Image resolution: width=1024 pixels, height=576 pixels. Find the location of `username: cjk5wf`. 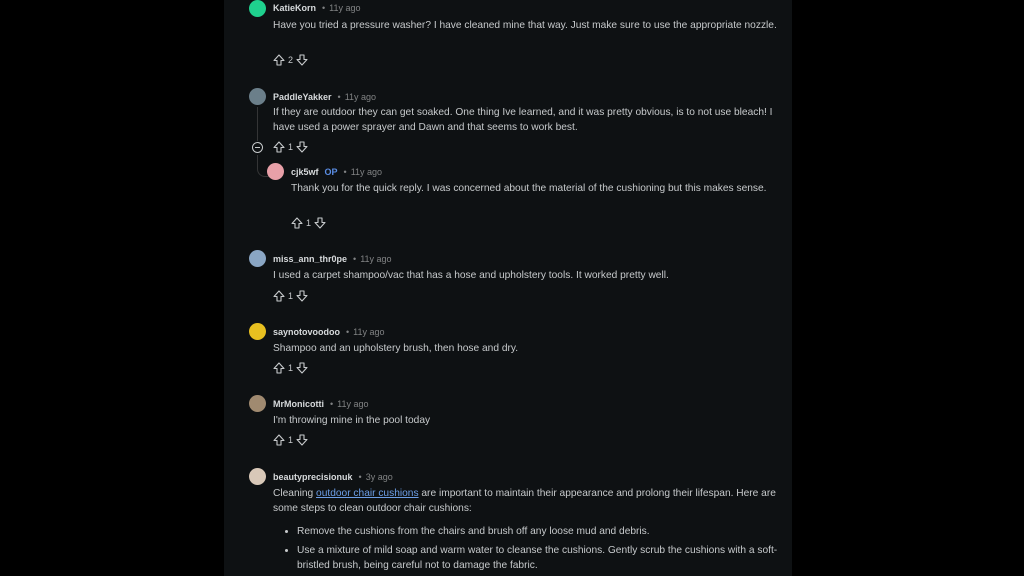

username: cjk5wf is located at coordinates (305, 172).